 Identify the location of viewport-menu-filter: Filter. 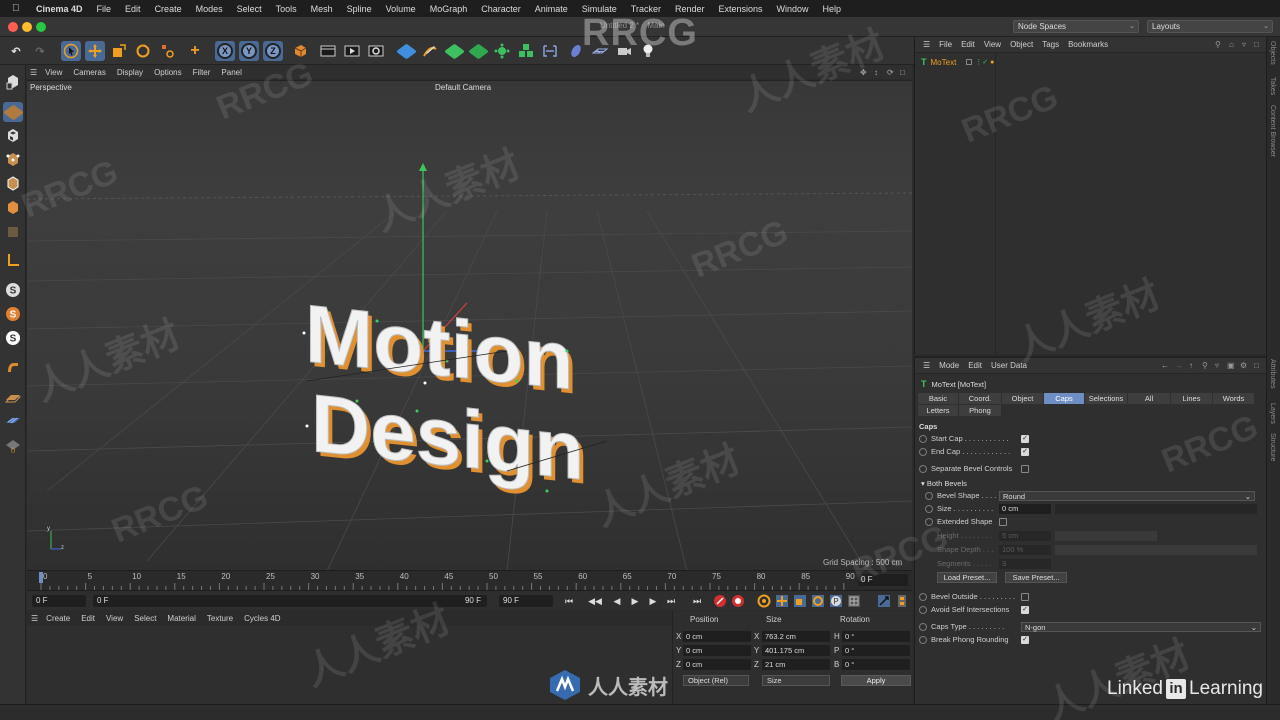
(202, 72).